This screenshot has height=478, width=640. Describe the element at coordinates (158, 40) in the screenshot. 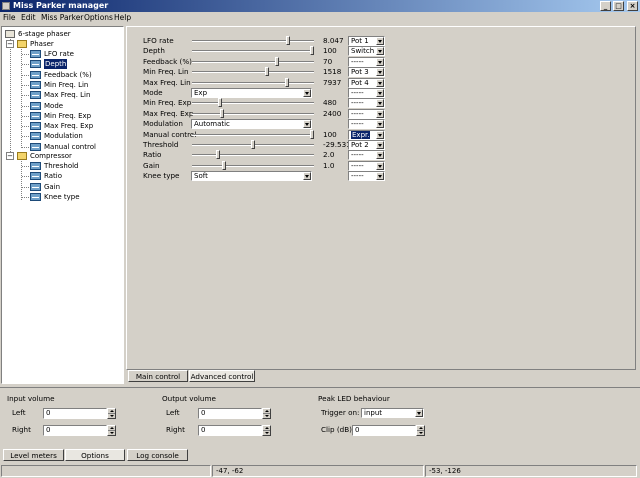

I see `param-label-lfo-rate: LFO rate` at that location.